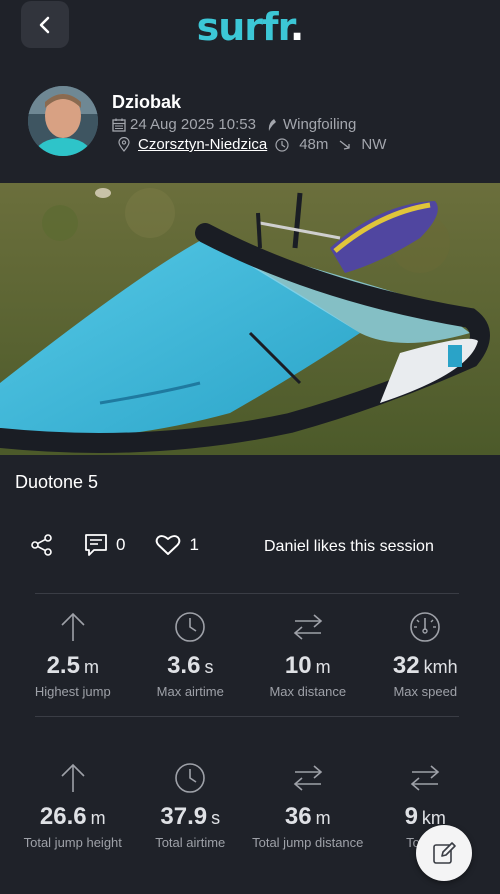 Image resolution: width=500 pixels, height=894 pixels. What do you see at coordinates (308, 691) in the screenshot?
I see `stat-label: Max distance` at bounding box center [308, 691].